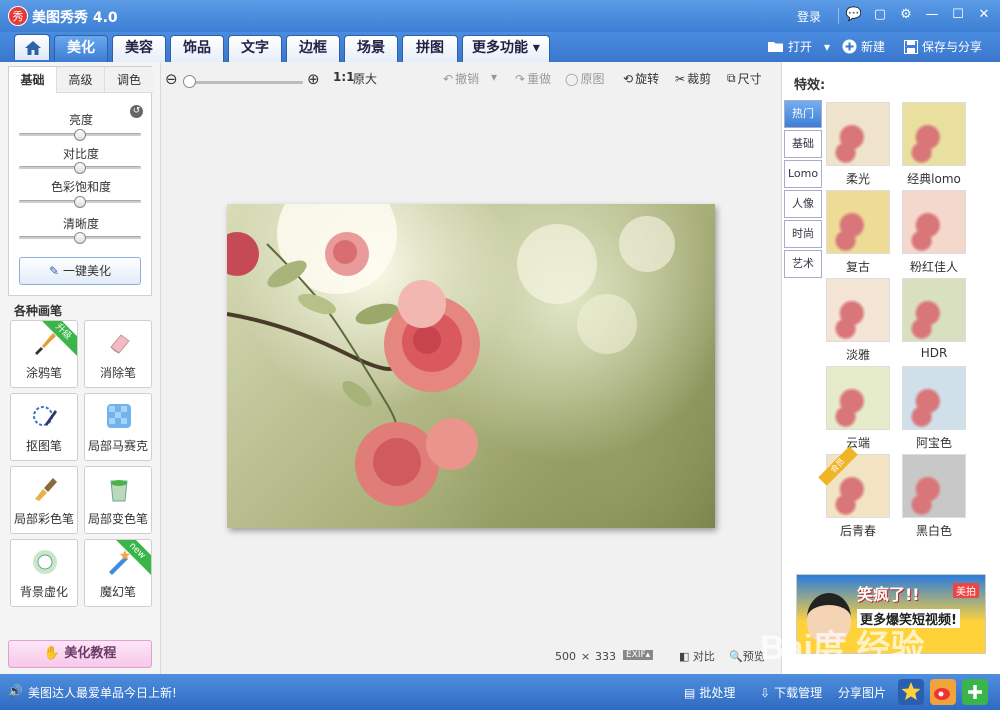  Describe the element at coordinates (799, 46) in the screenshot. I see `open-button: 打开 ▾` at that location.